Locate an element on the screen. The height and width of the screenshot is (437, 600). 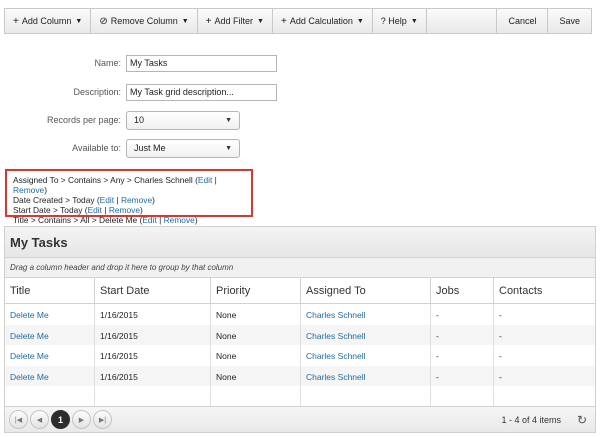
cancel-button: Cancel is located at coordinates (523, 21).